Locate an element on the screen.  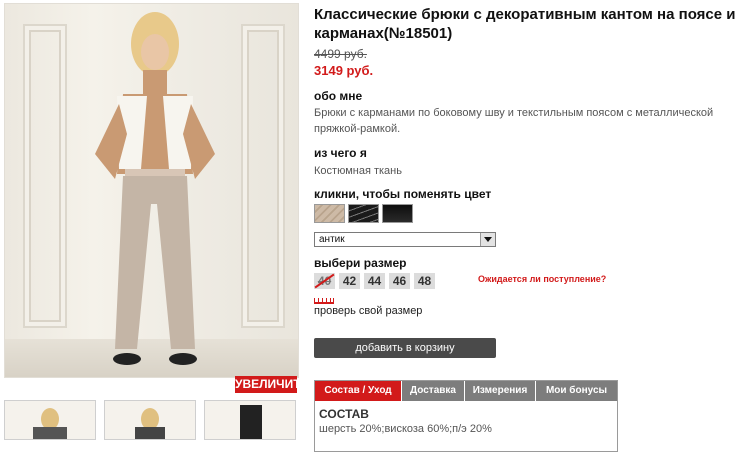
size-option-42: 42 is located at coordinates (349, 281).